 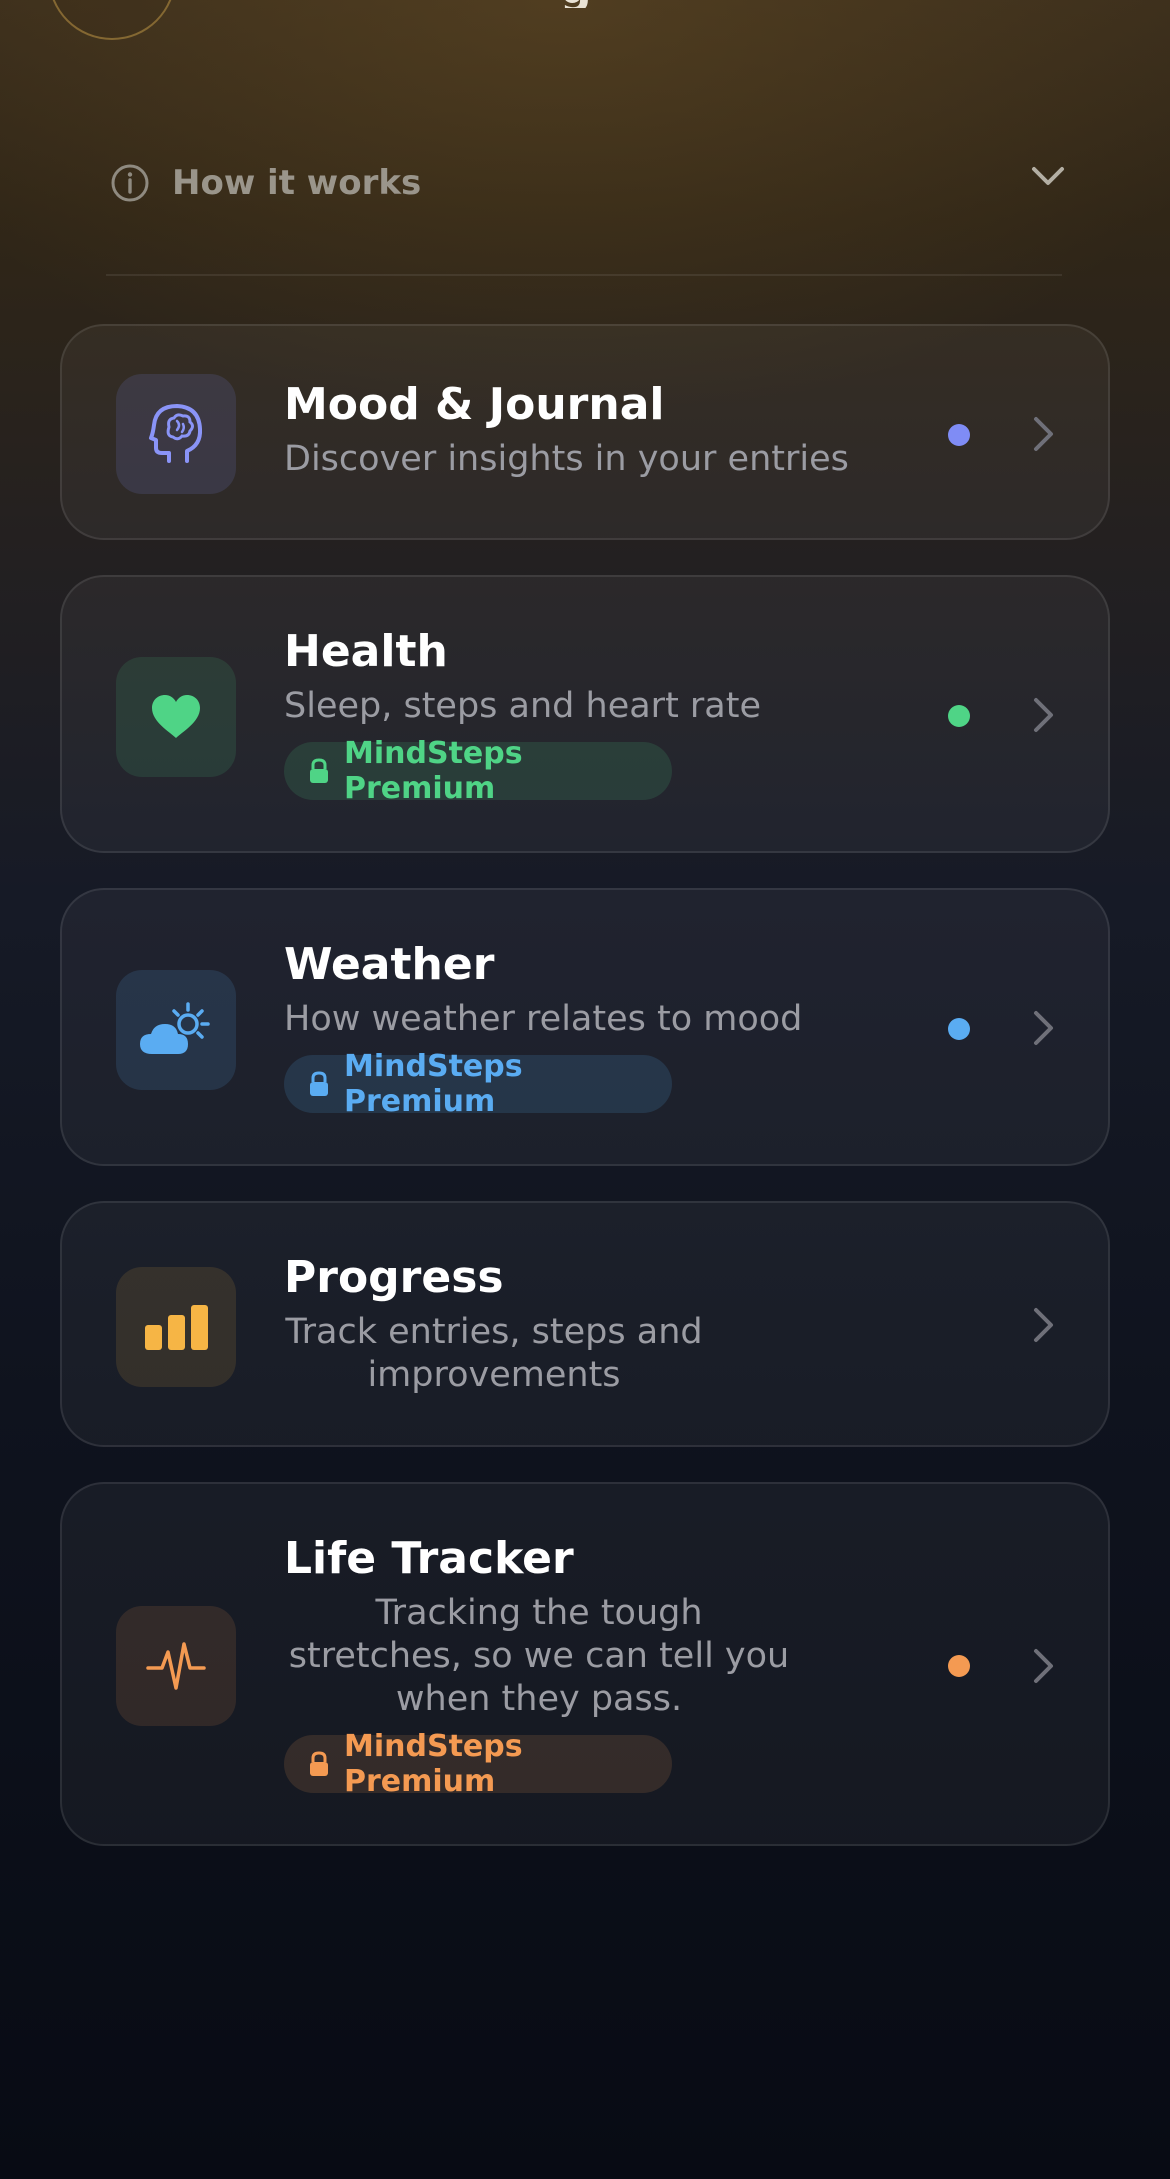 I want to click on info-icon, so click(x=130, y=183).